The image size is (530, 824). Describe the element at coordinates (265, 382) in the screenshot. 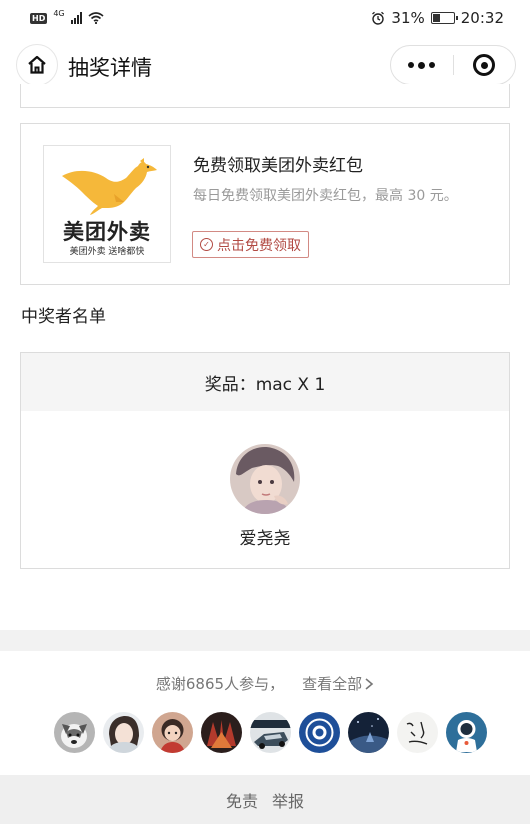

I see `prize-label: 奖品：mac X 1` at that location.